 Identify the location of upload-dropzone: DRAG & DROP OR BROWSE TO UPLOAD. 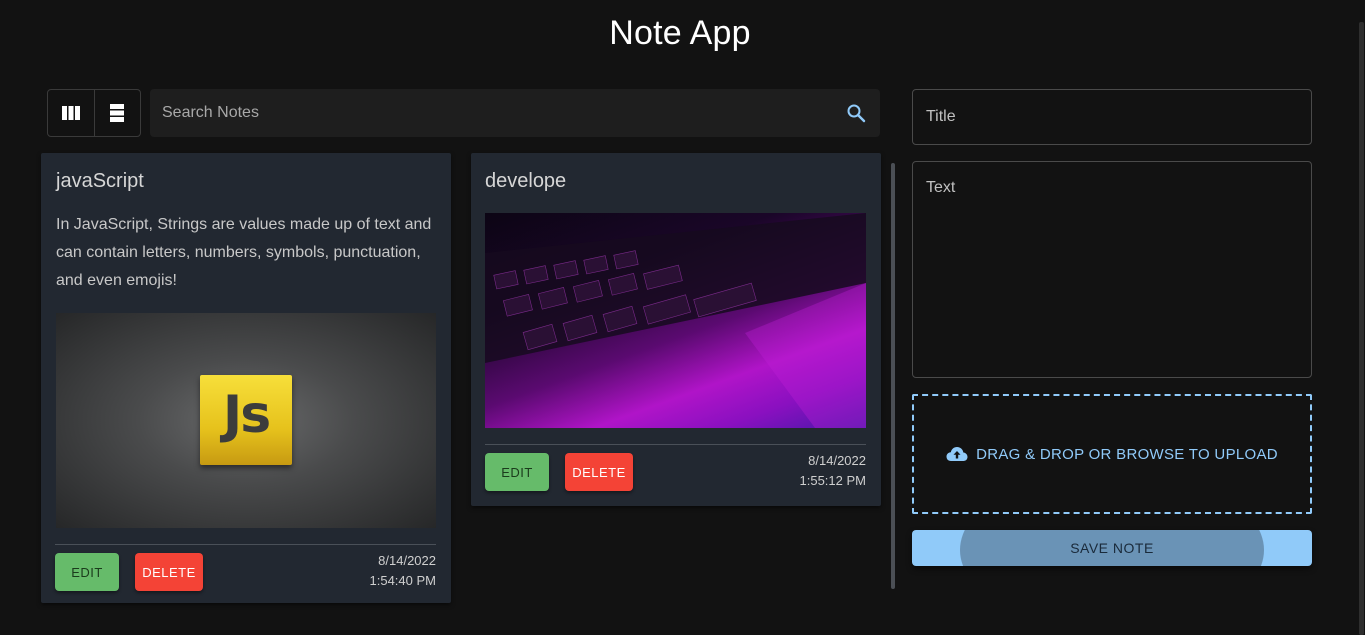
(1112, 454).